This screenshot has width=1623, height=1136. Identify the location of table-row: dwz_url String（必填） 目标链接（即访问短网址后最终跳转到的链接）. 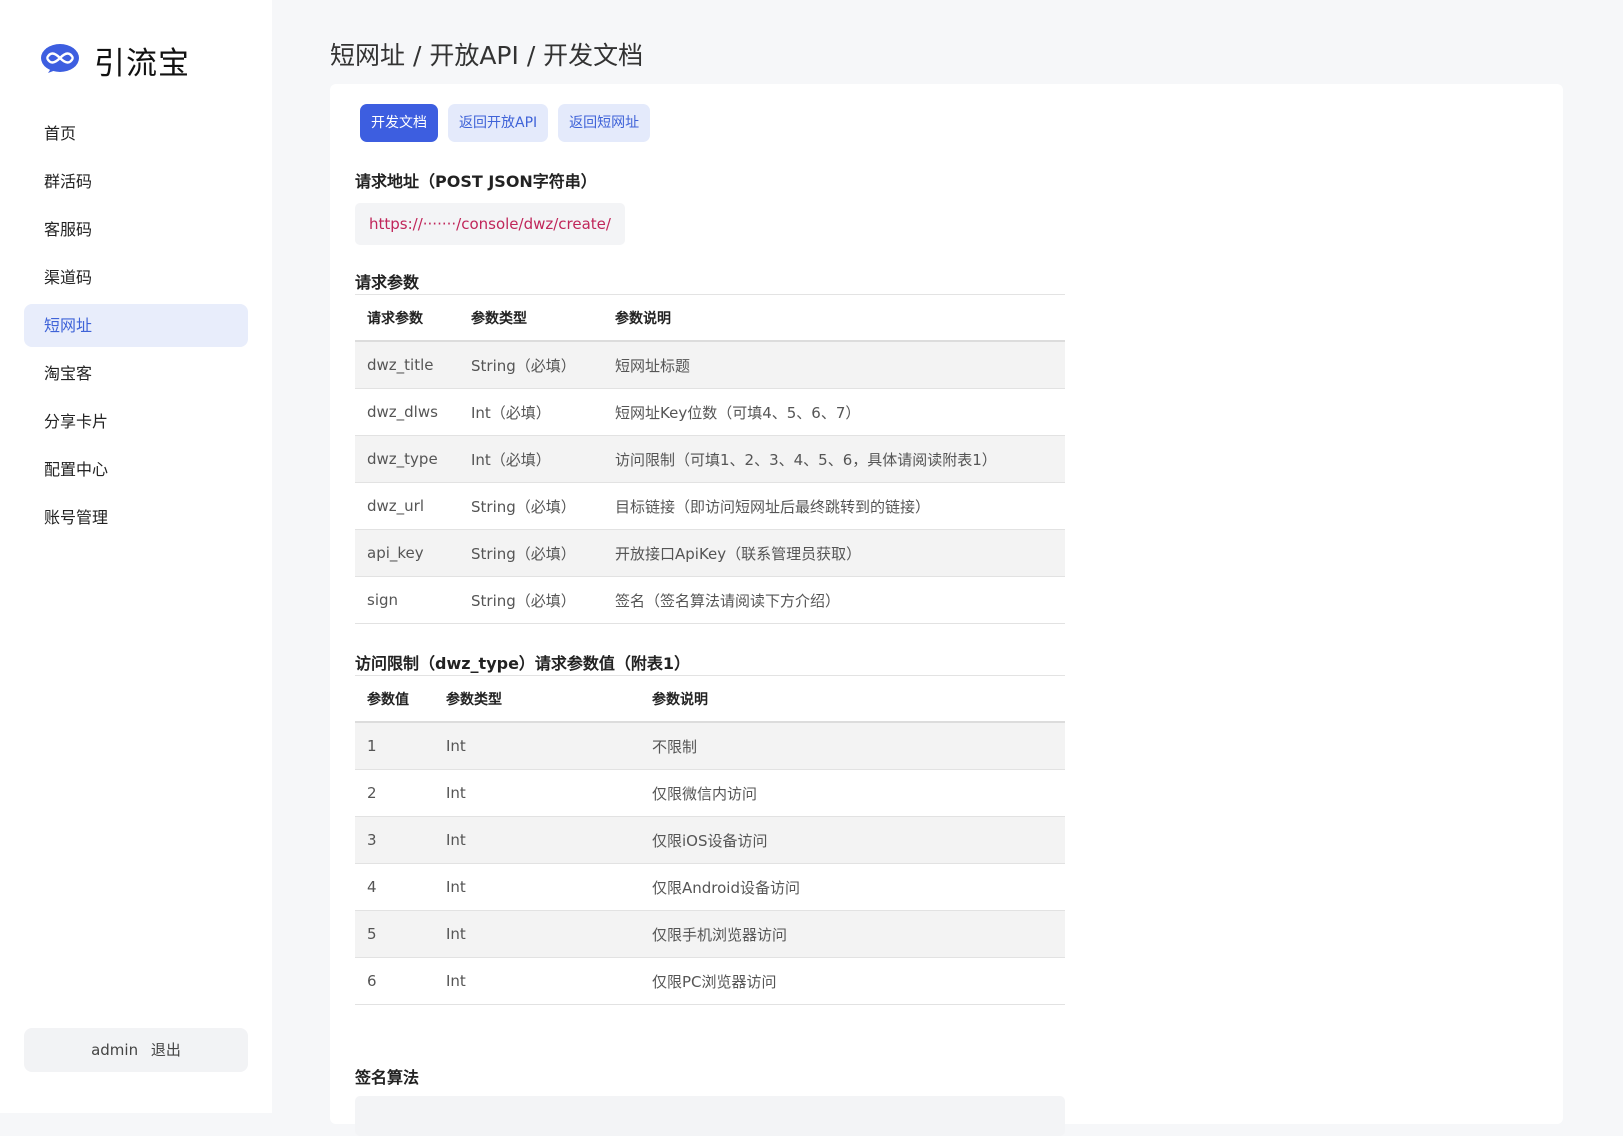
(710, 506).